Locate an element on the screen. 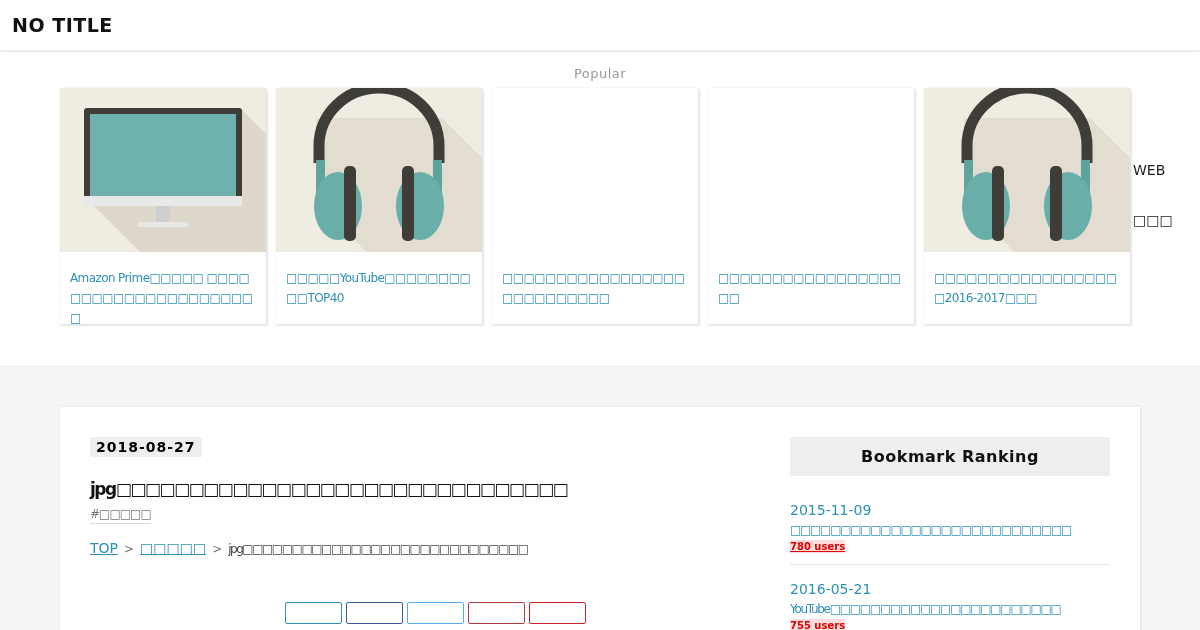 The height and width of the screenshot is (630, 1200). breadcrumb-link: □□□□□ is located at coordinates (173, 548).